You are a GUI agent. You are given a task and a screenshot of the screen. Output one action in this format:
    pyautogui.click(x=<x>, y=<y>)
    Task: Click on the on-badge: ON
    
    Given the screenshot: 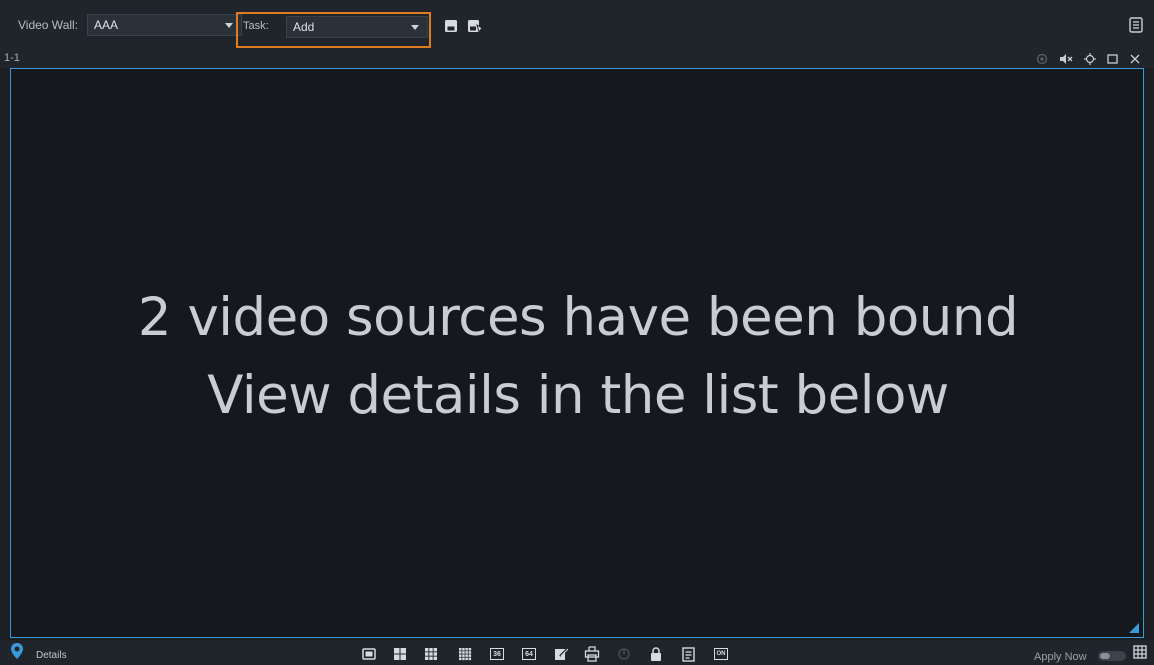 What is the action you would take?
    pyautogui.click(x=721, y=654)
    